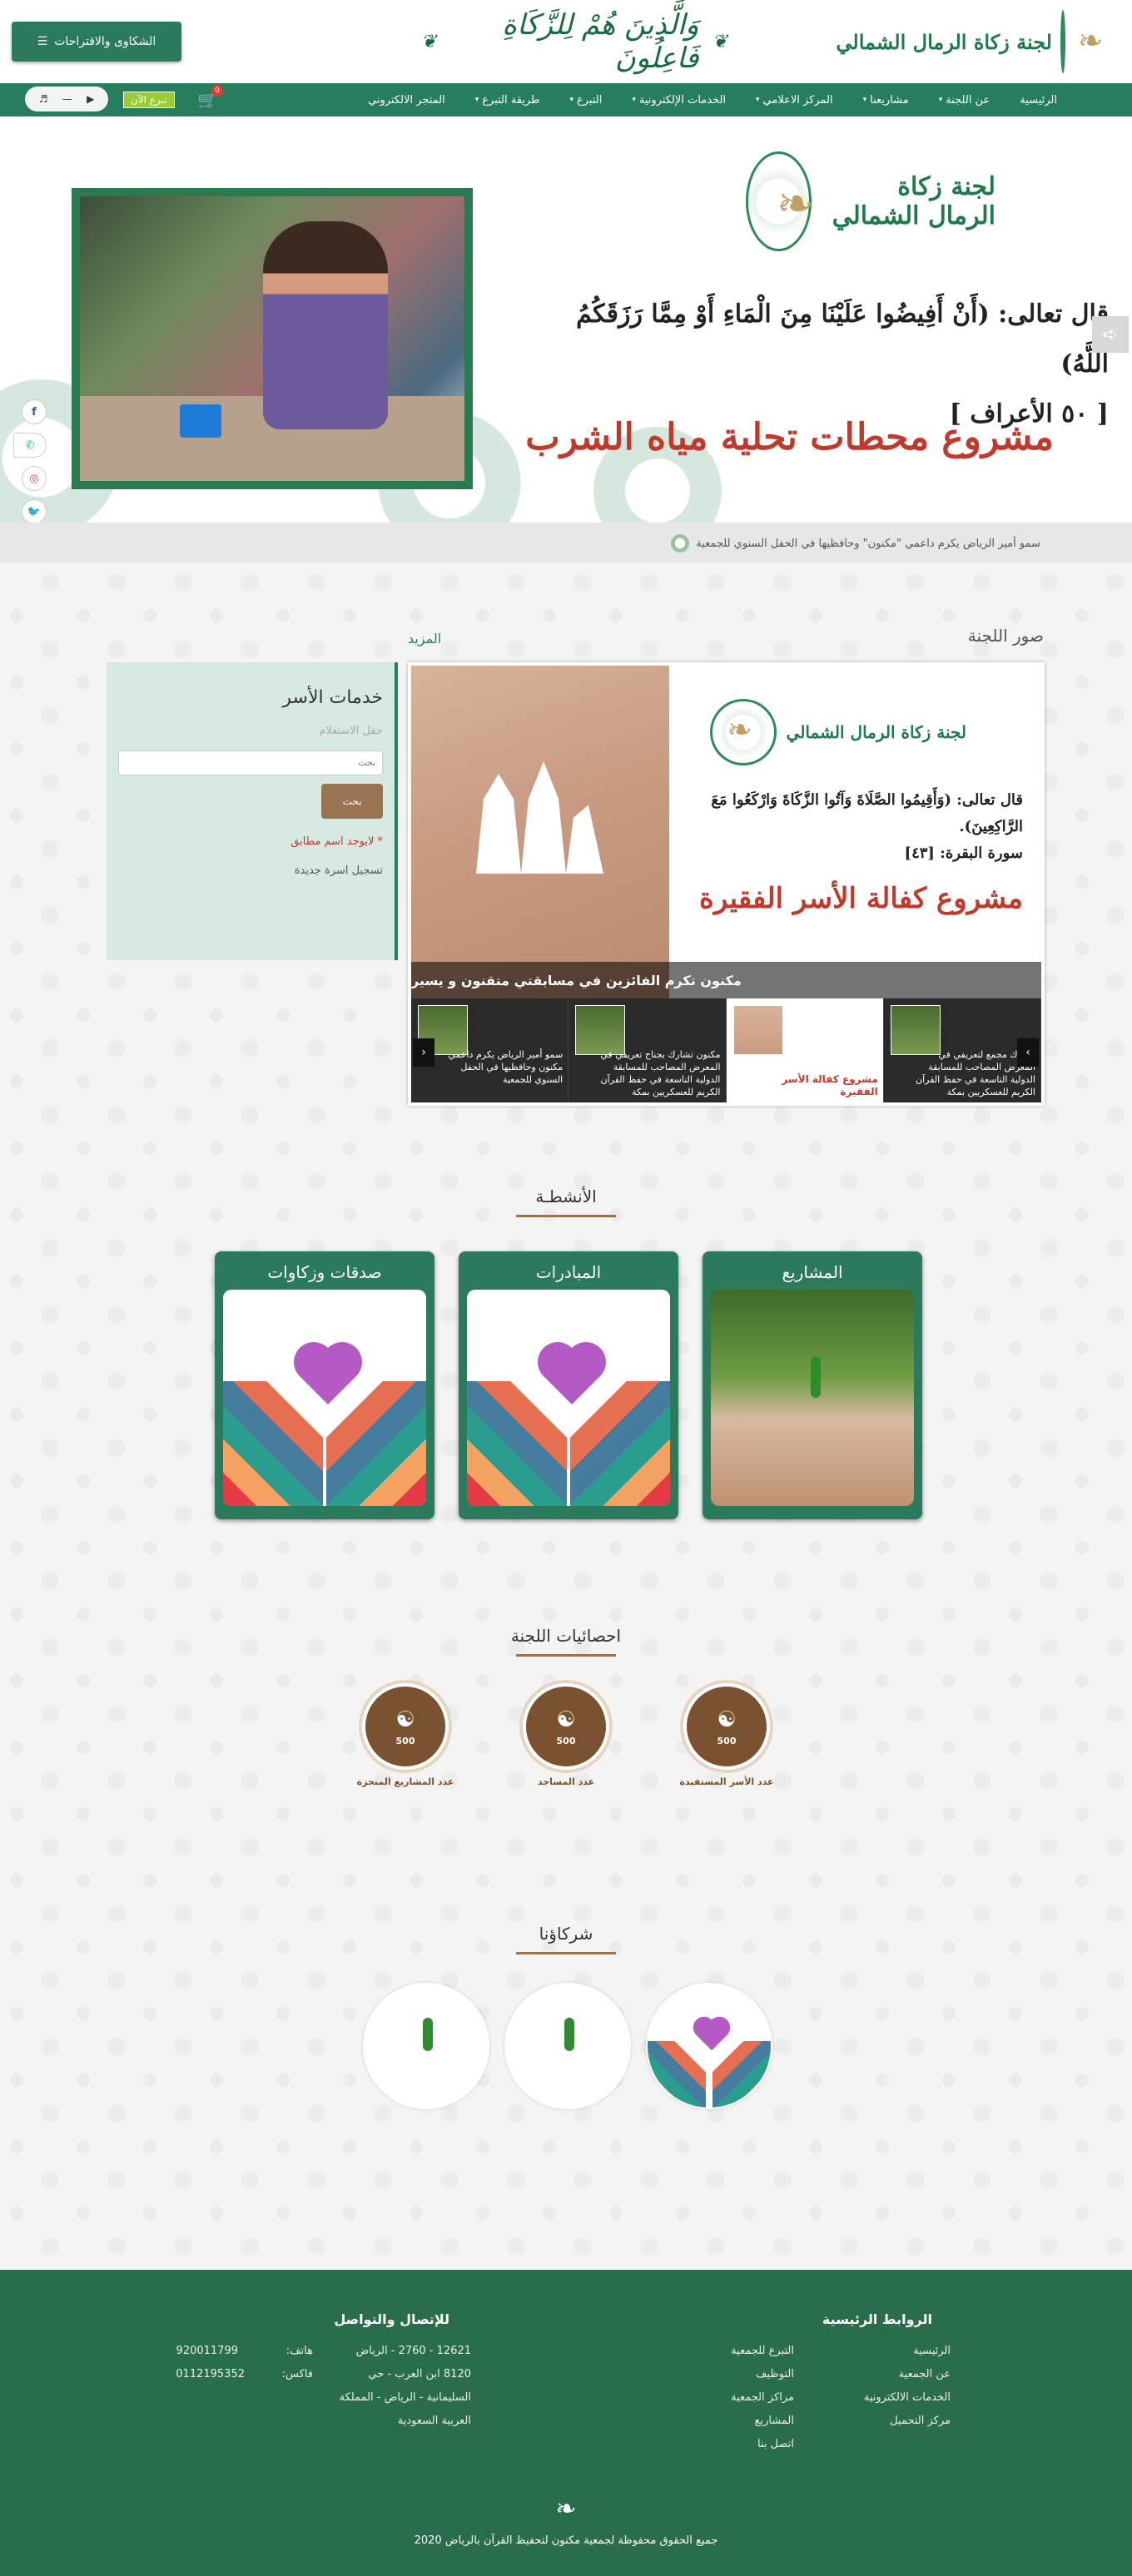 The height and width of the screenshot is (2576, 1132). Describe the element at coordinates (424, 1053) in the screenshot. I see `chevron-left-icon: ‹` at that location.